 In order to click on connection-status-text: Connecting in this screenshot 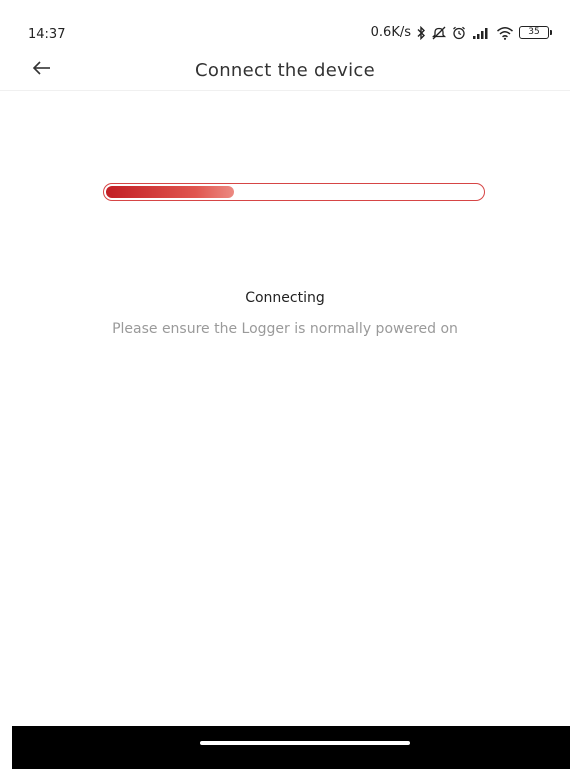, I will do `click(285, 298)`.